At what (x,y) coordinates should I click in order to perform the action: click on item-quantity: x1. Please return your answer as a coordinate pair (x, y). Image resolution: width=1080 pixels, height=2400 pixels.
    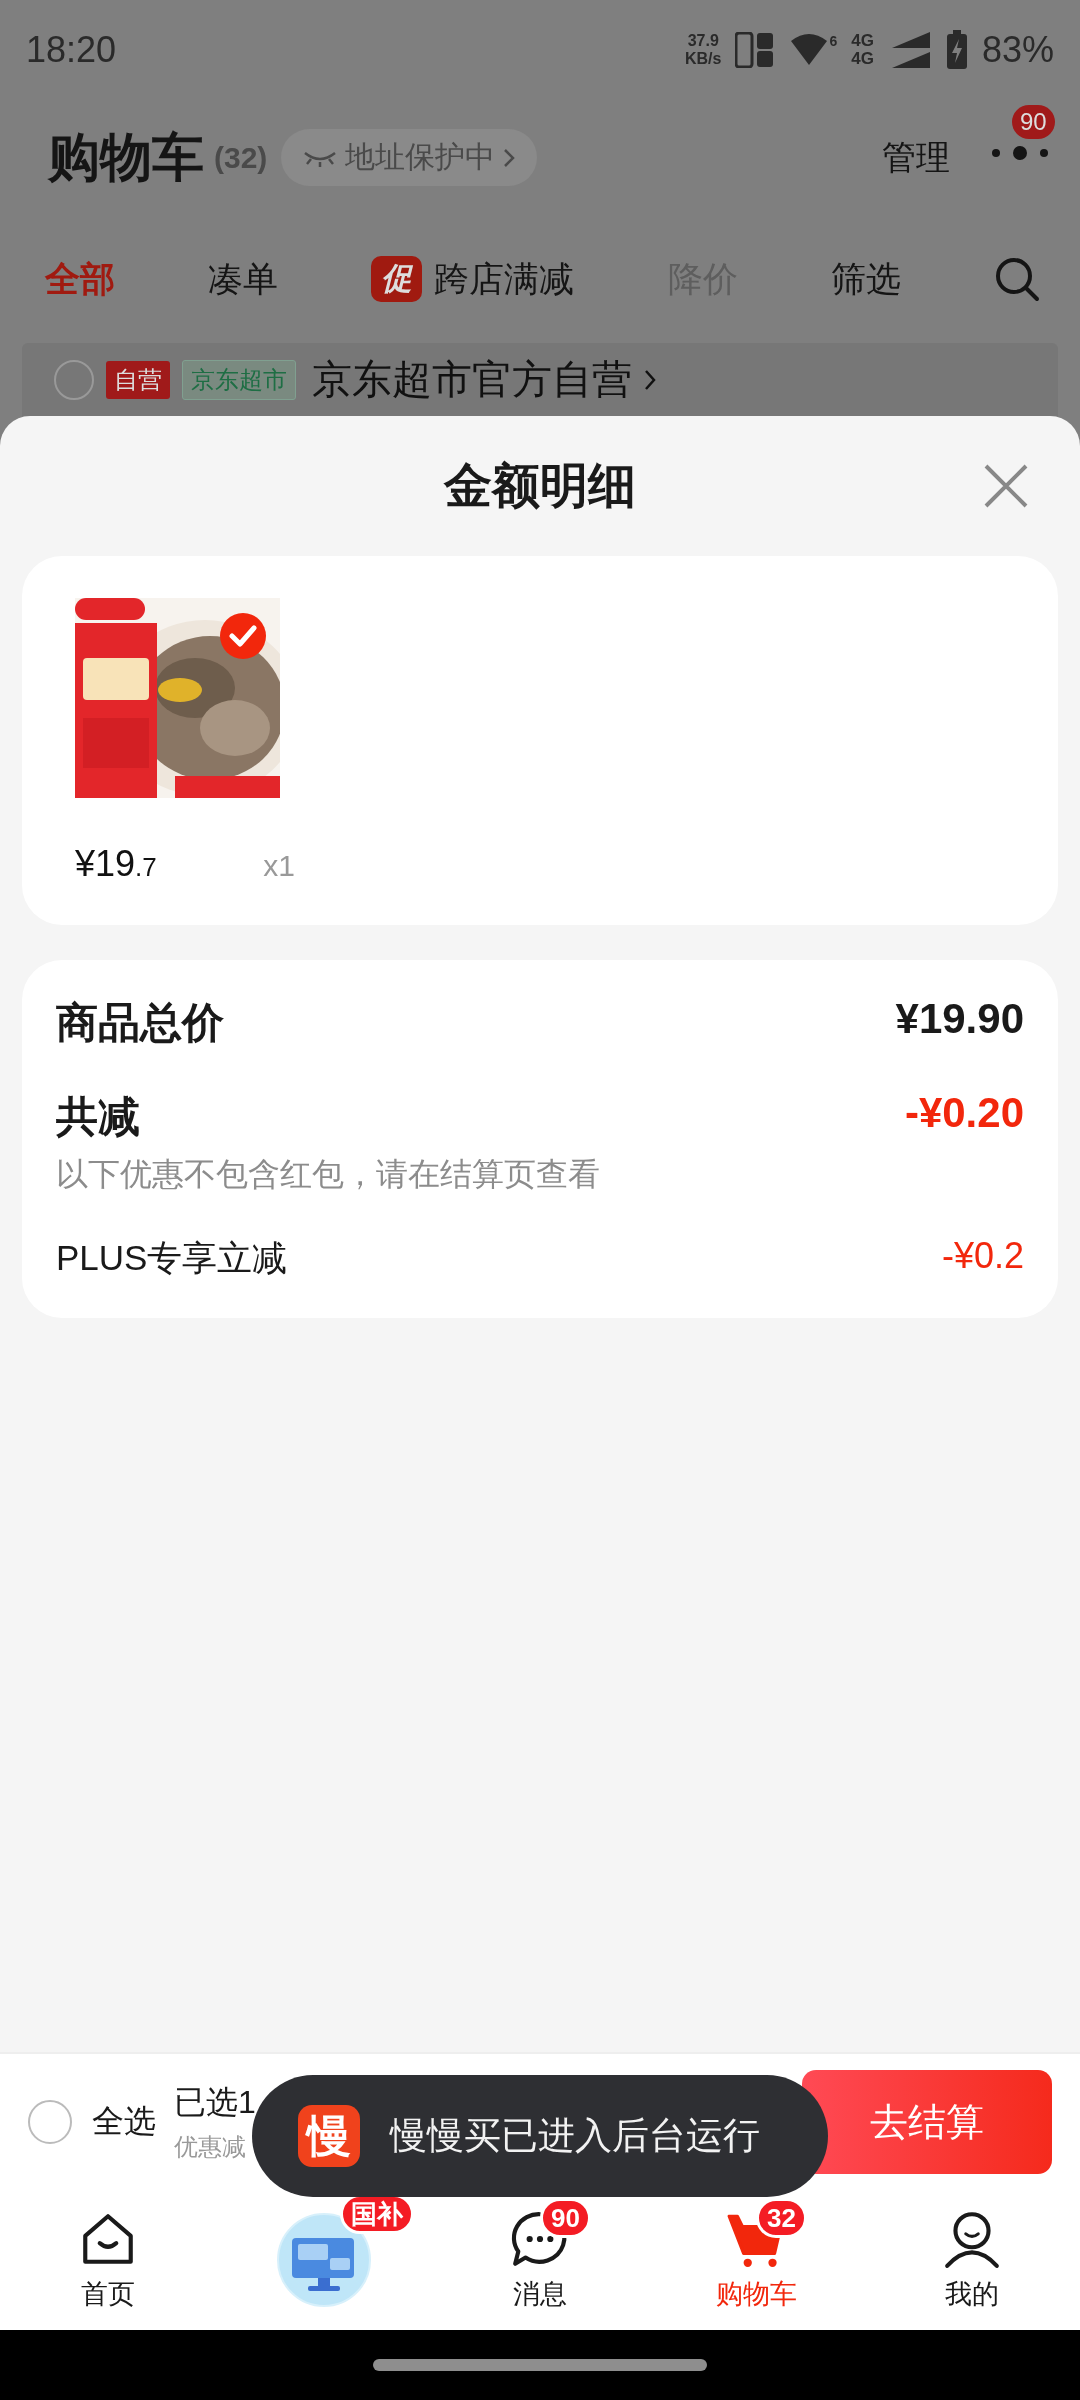
    Looking at the image, I should click on (279, 866).